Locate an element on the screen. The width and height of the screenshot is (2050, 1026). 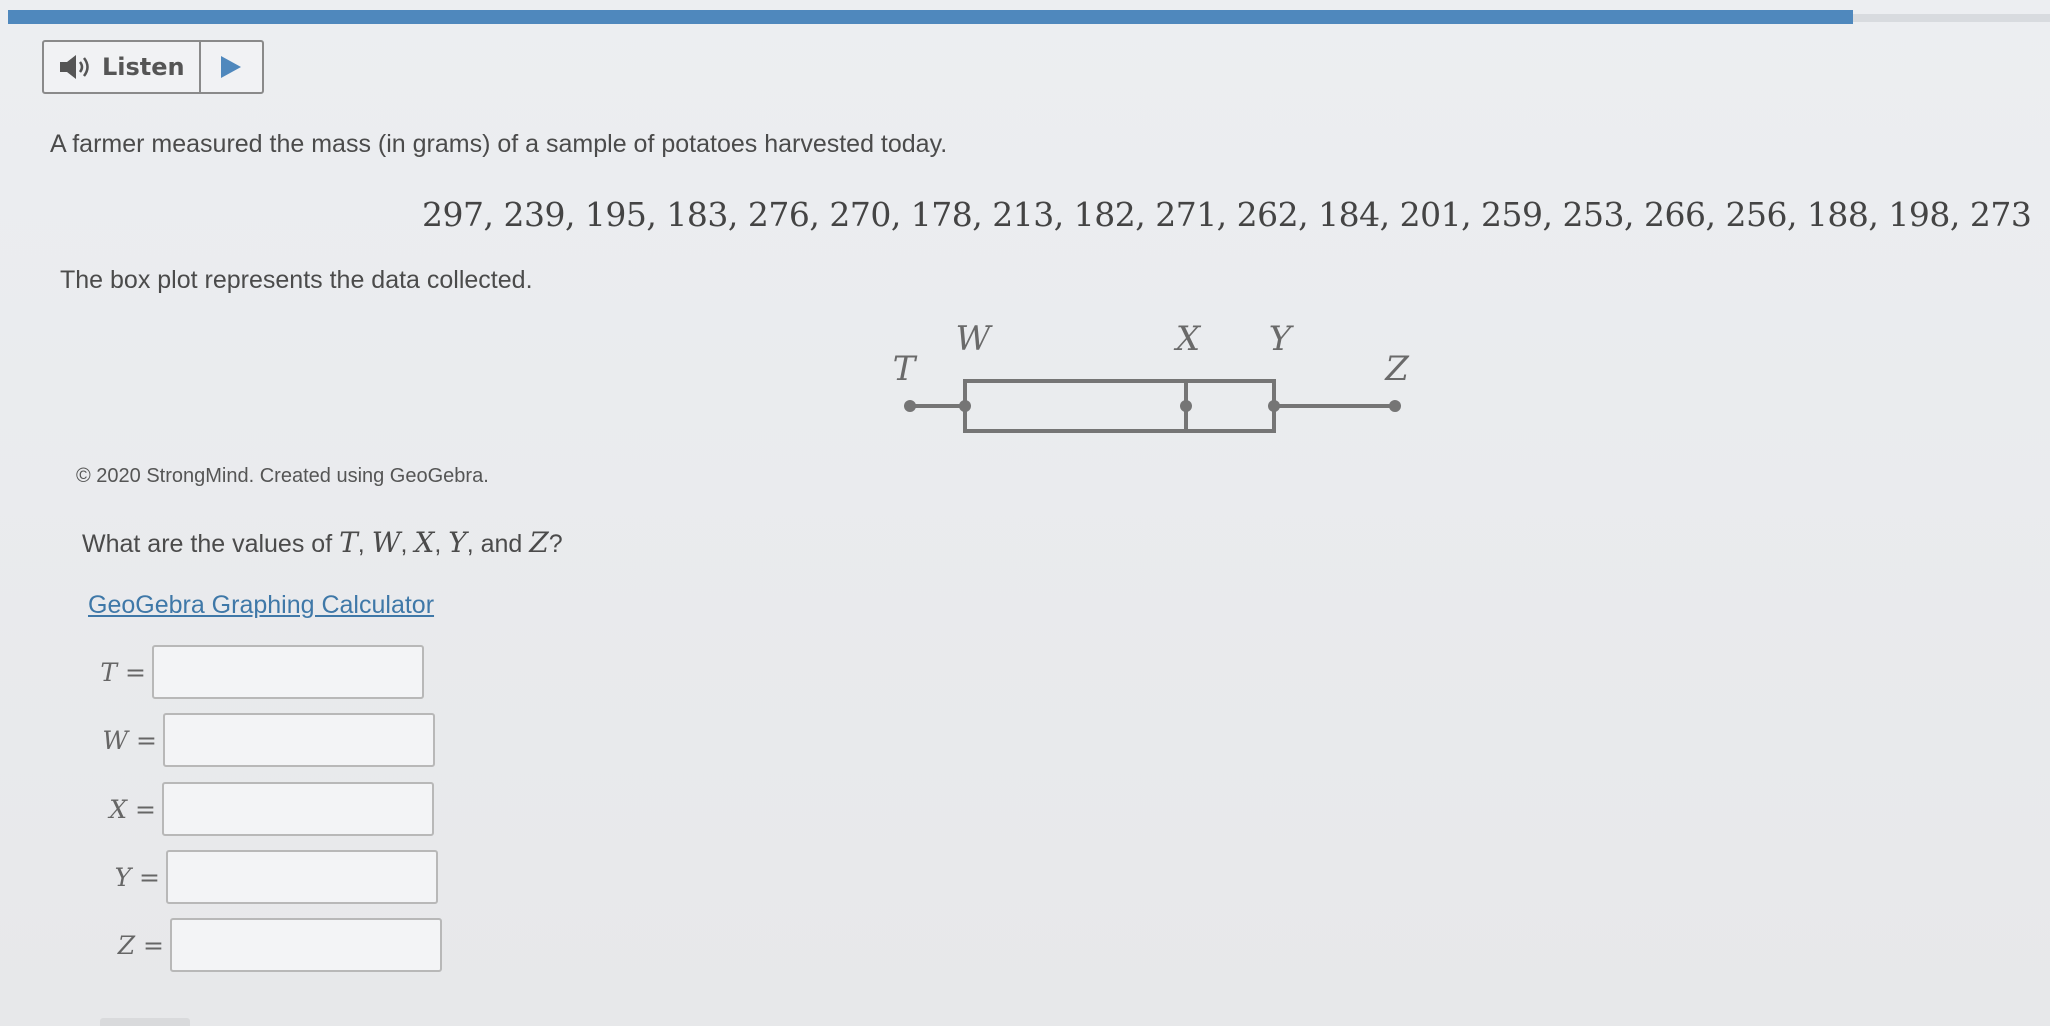
answer-input-Z is located at coordinates (306, 945).